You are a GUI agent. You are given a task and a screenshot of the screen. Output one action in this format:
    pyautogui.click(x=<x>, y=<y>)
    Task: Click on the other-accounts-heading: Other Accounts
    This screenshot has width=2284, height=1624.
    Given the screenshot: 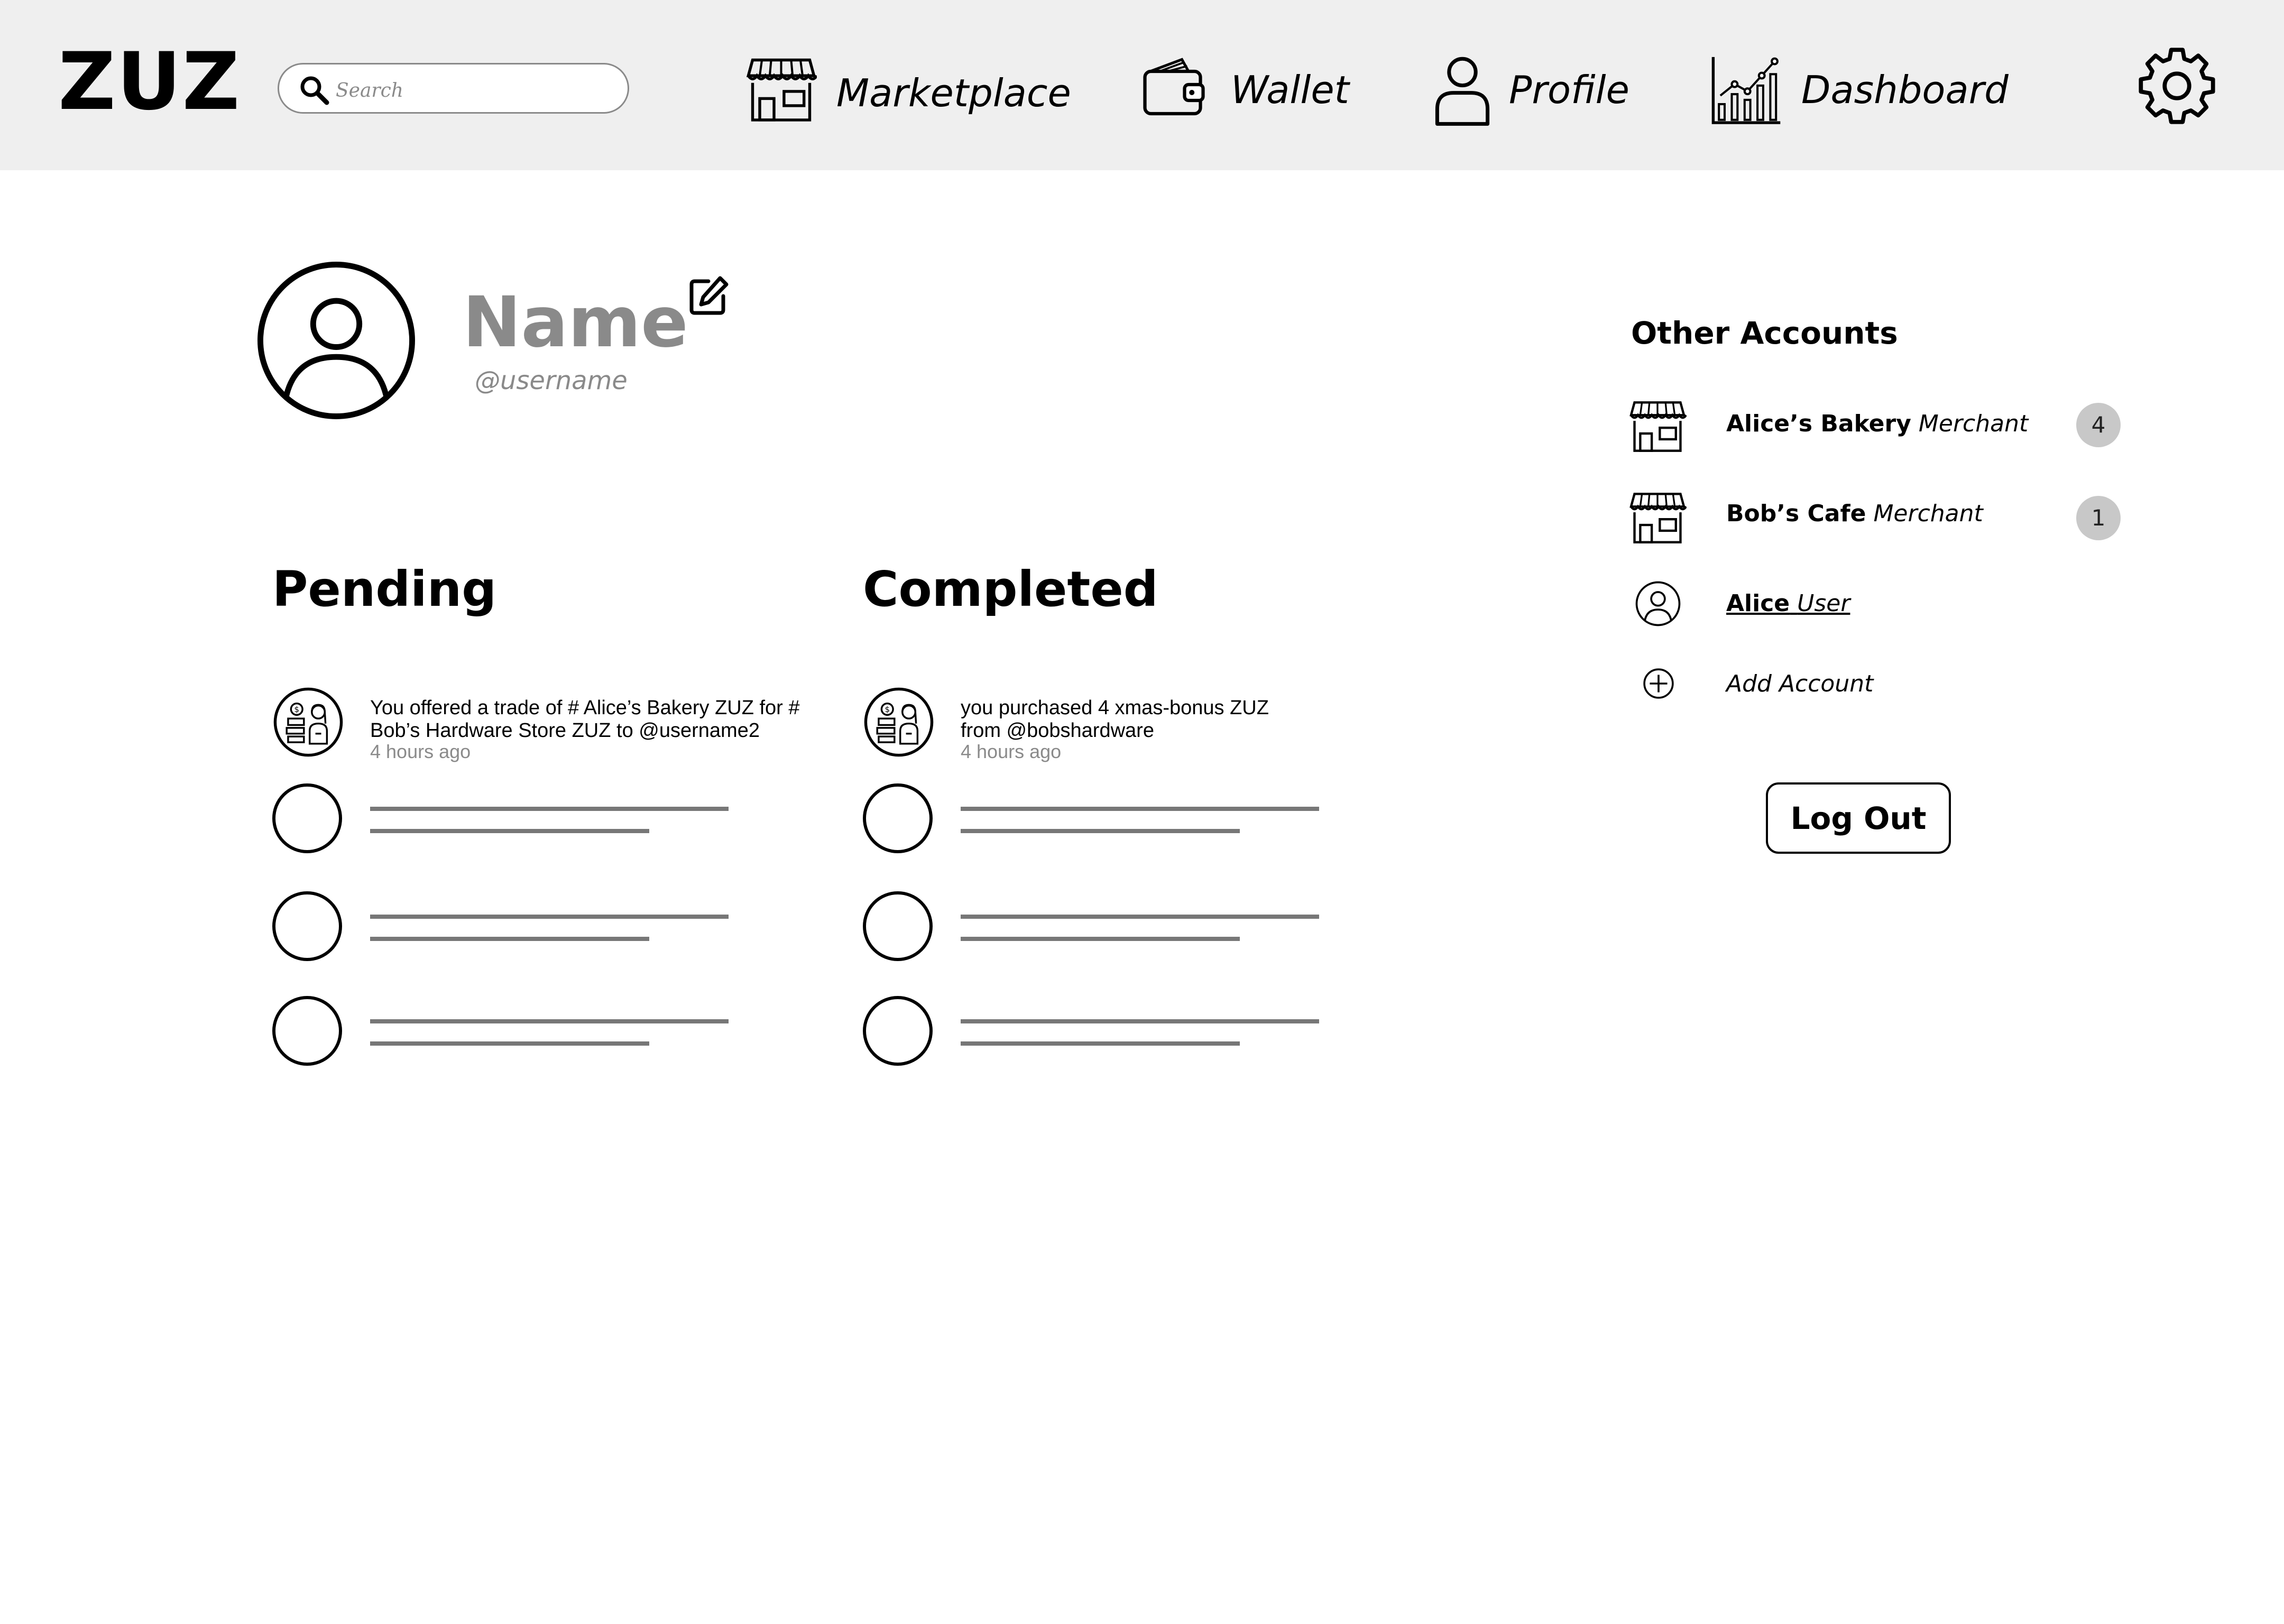 What is the action you would take?
    pyautogui.click(x=1764, y=333)
    